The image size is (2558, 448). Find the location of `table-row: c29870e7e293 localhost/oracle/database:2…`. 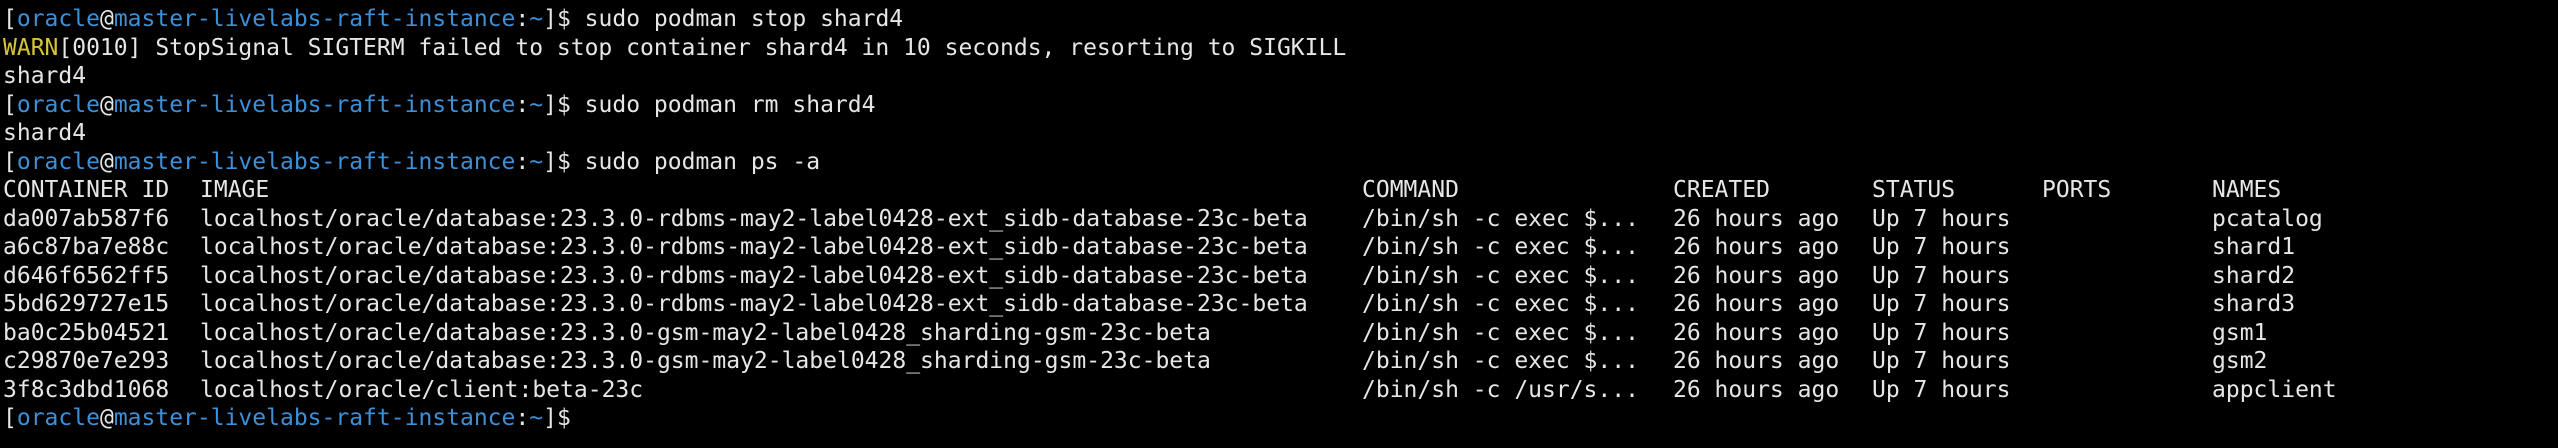

table-row: c29870e7e293 localhost/oracle/database:2… is located at coordinates (1279, 361).